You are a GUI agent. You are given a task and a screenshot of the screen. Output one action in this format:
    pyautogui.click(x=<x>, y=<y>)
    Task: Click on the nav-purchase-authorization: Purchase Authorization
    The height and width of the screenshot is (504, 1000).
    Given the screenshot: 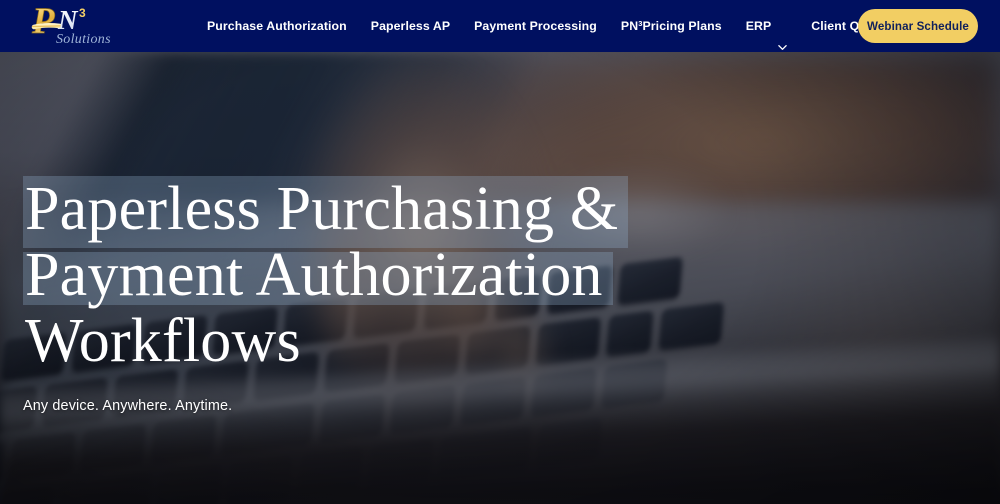 What is the action you would take?
    pyautogui.click(x=277, y=26)
    